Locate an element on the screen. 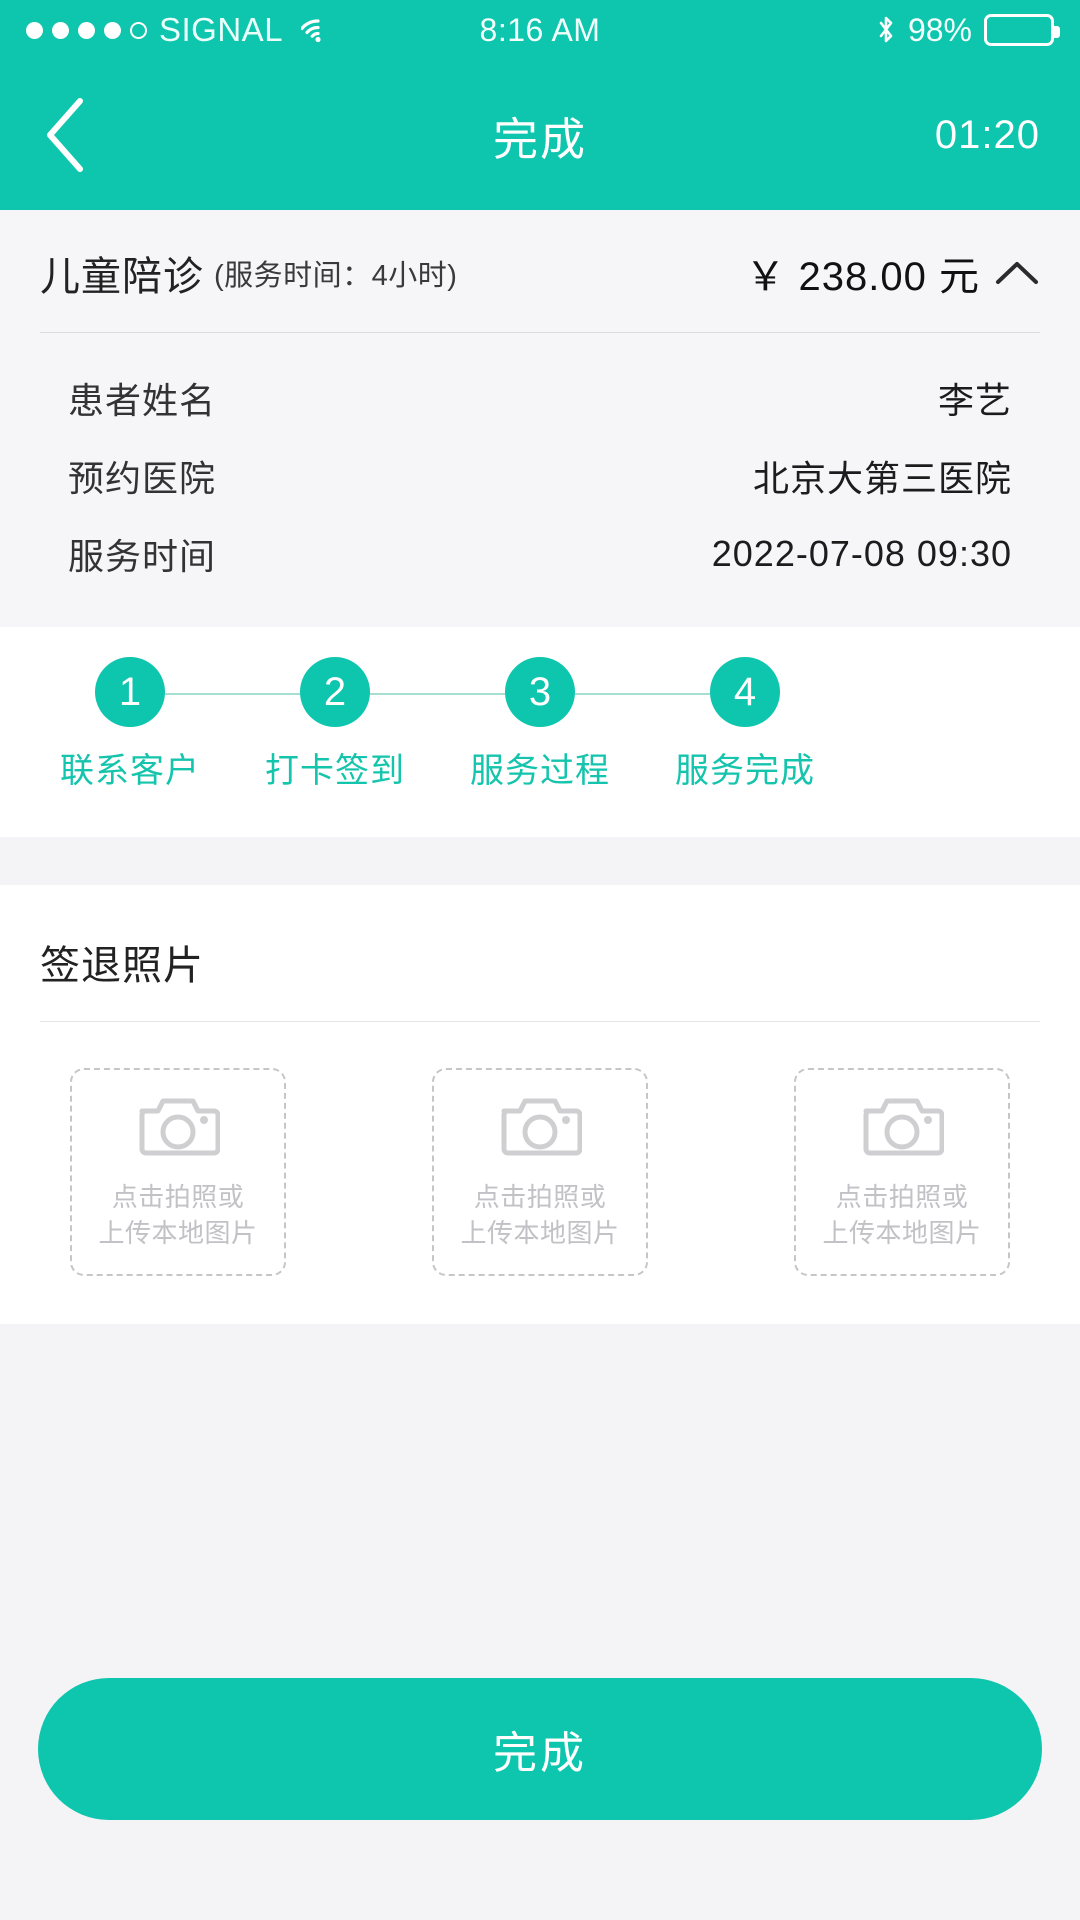 This screenshot has width=1080, height=1920. page-title: 完成 is located at coordinates (539, 139).